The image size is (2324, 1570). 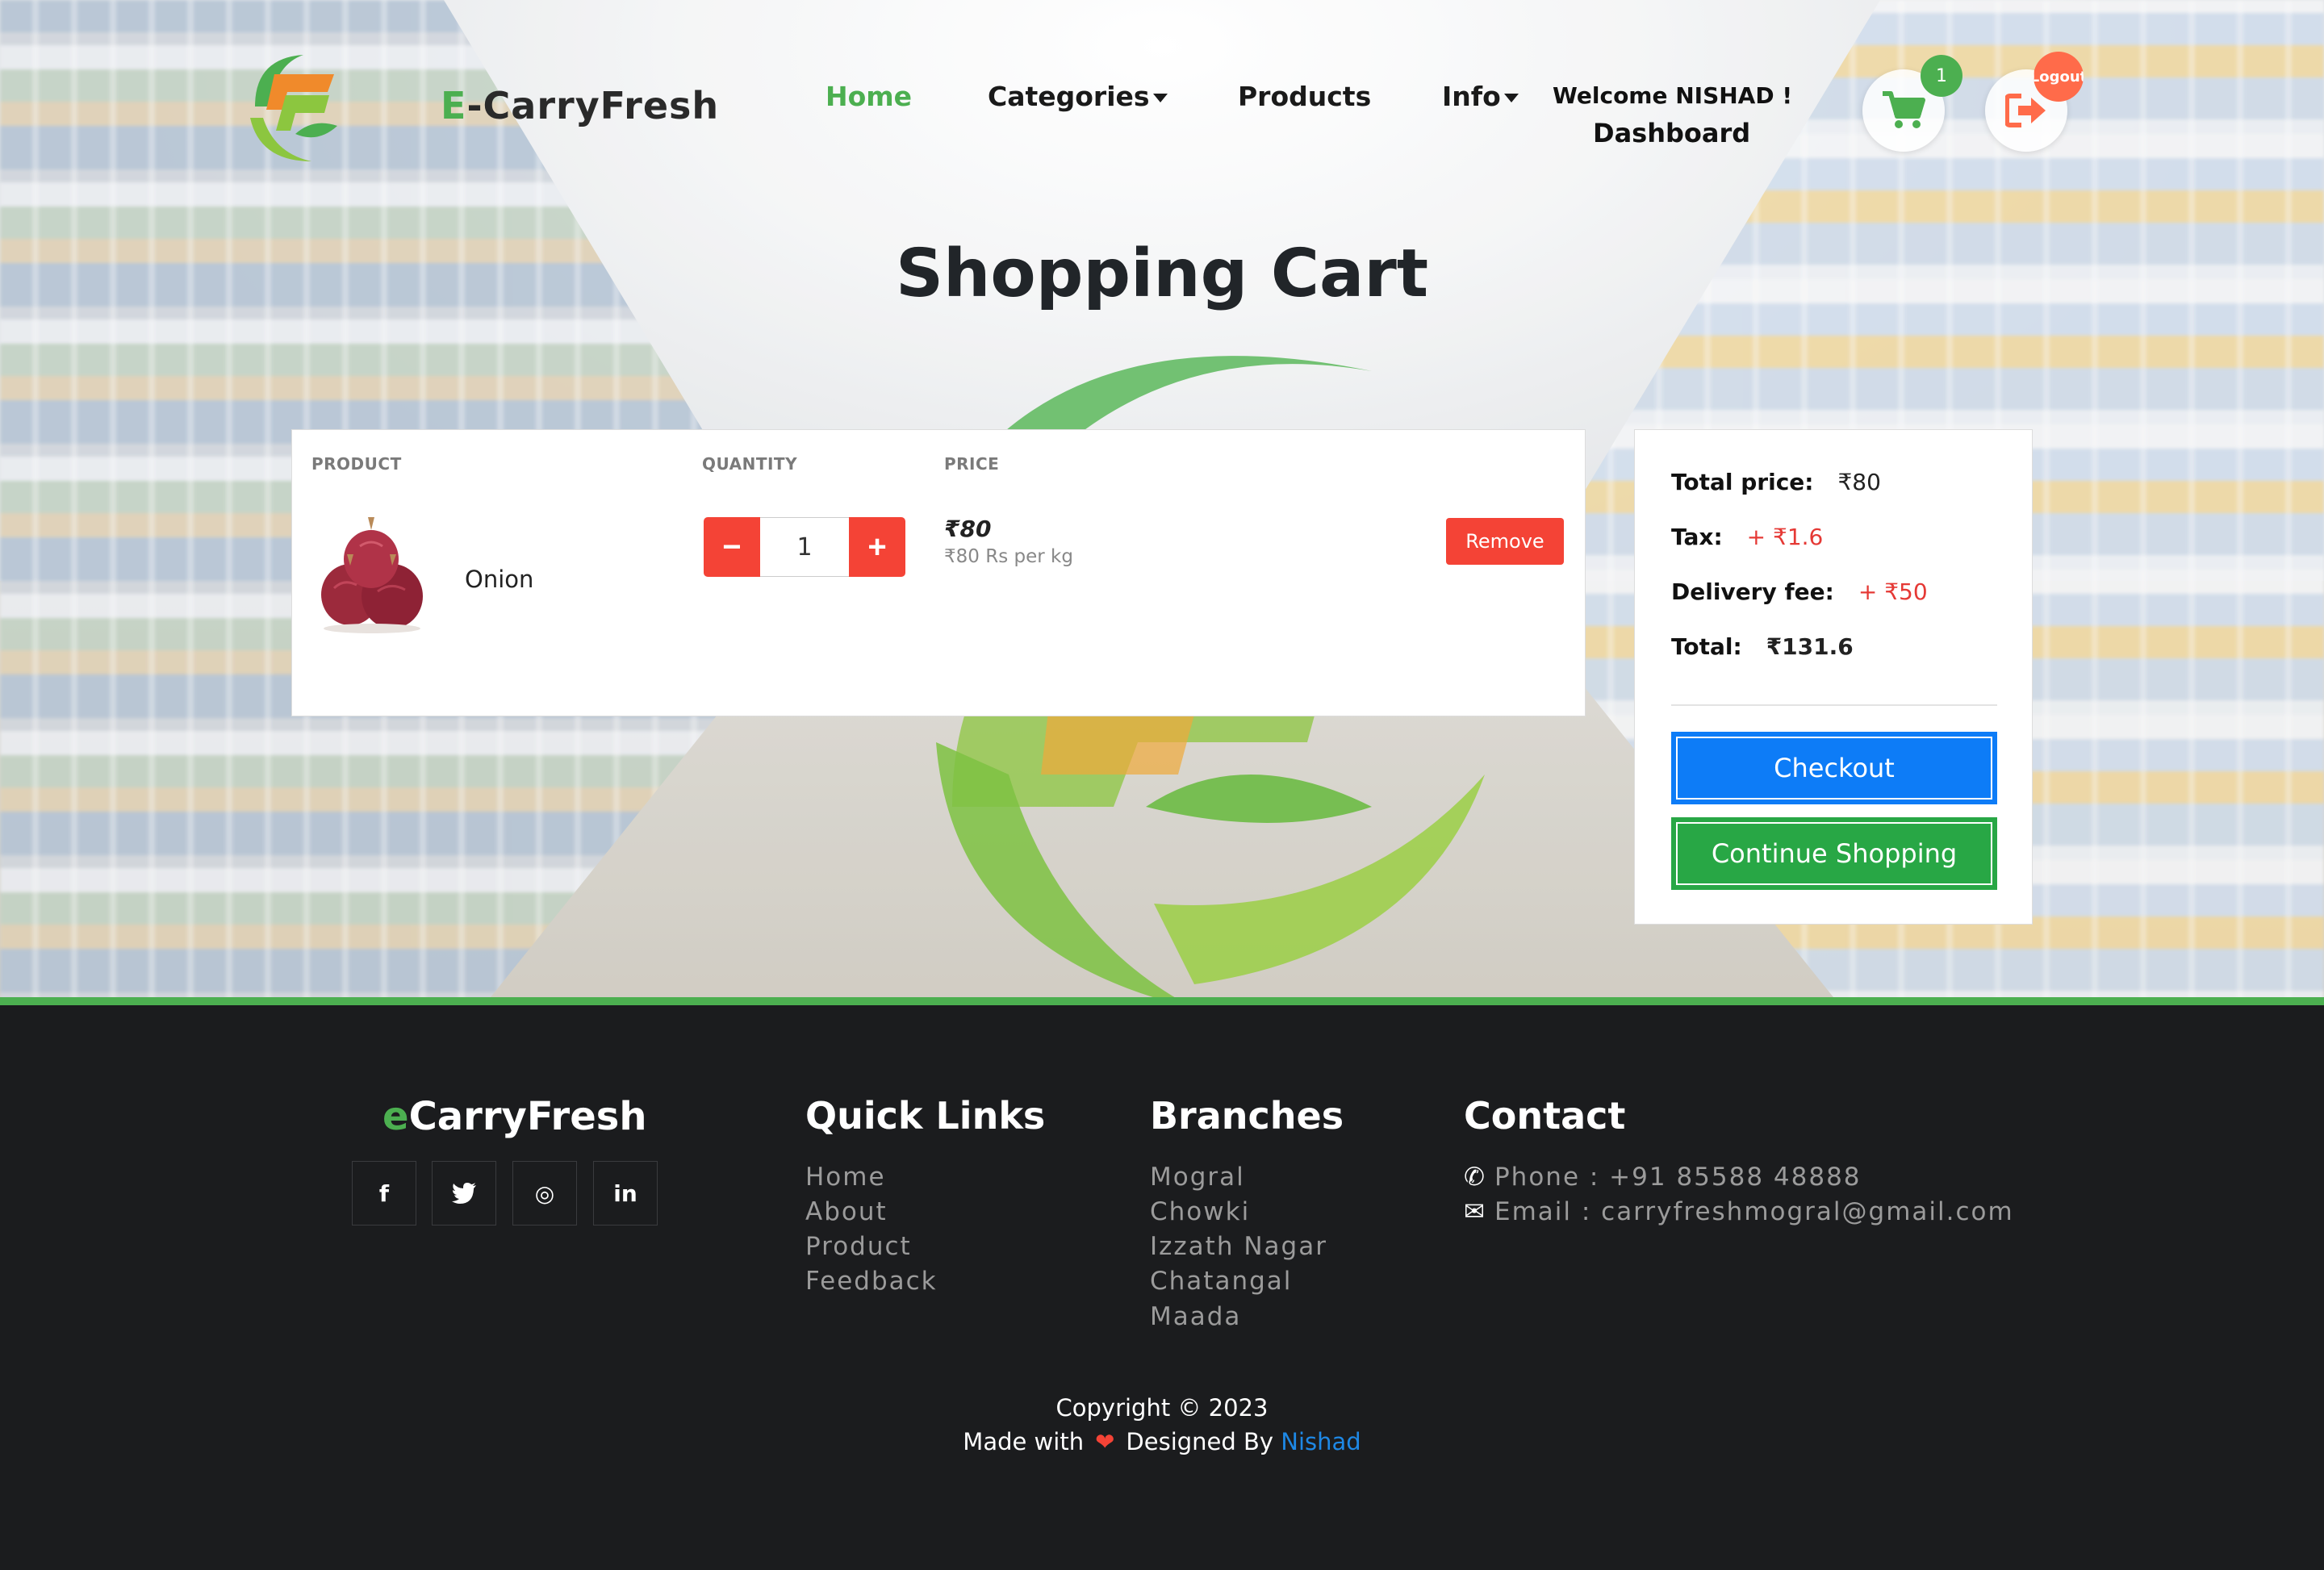 I want to click on tax-label: Tax:, so click(x=1697, y=537).